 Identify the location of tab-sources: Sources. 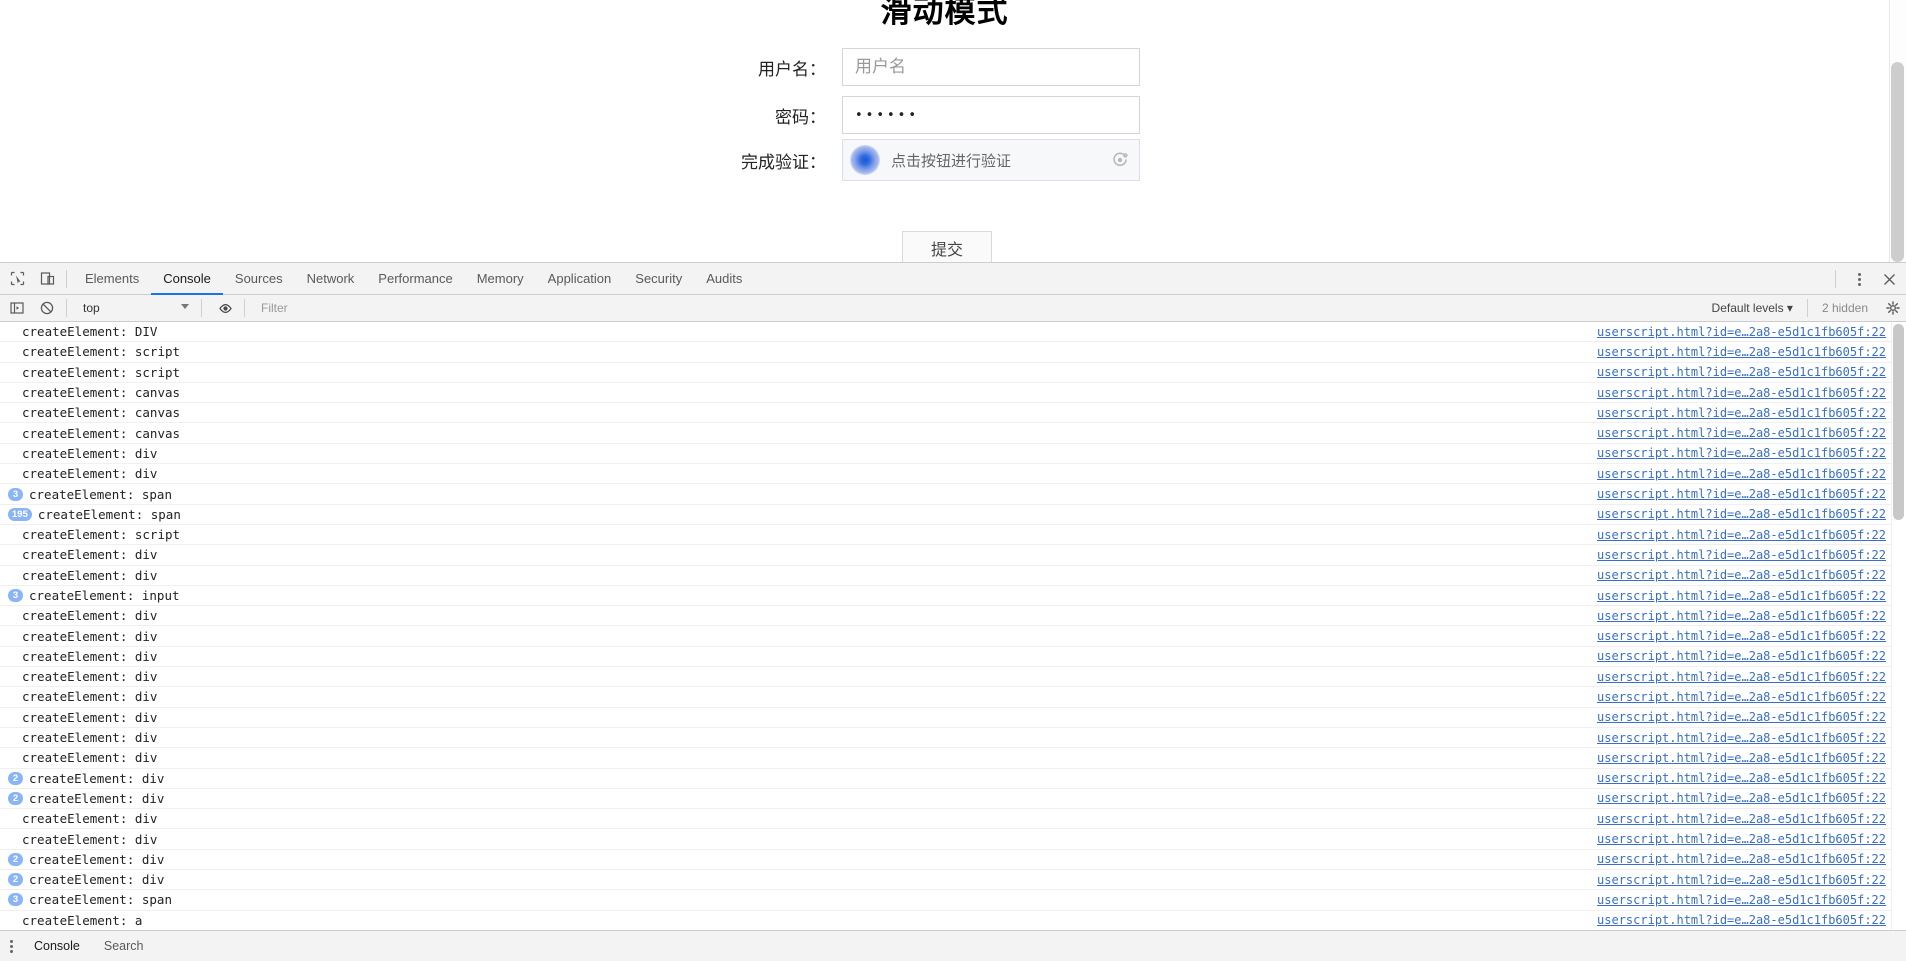
(259, 279).